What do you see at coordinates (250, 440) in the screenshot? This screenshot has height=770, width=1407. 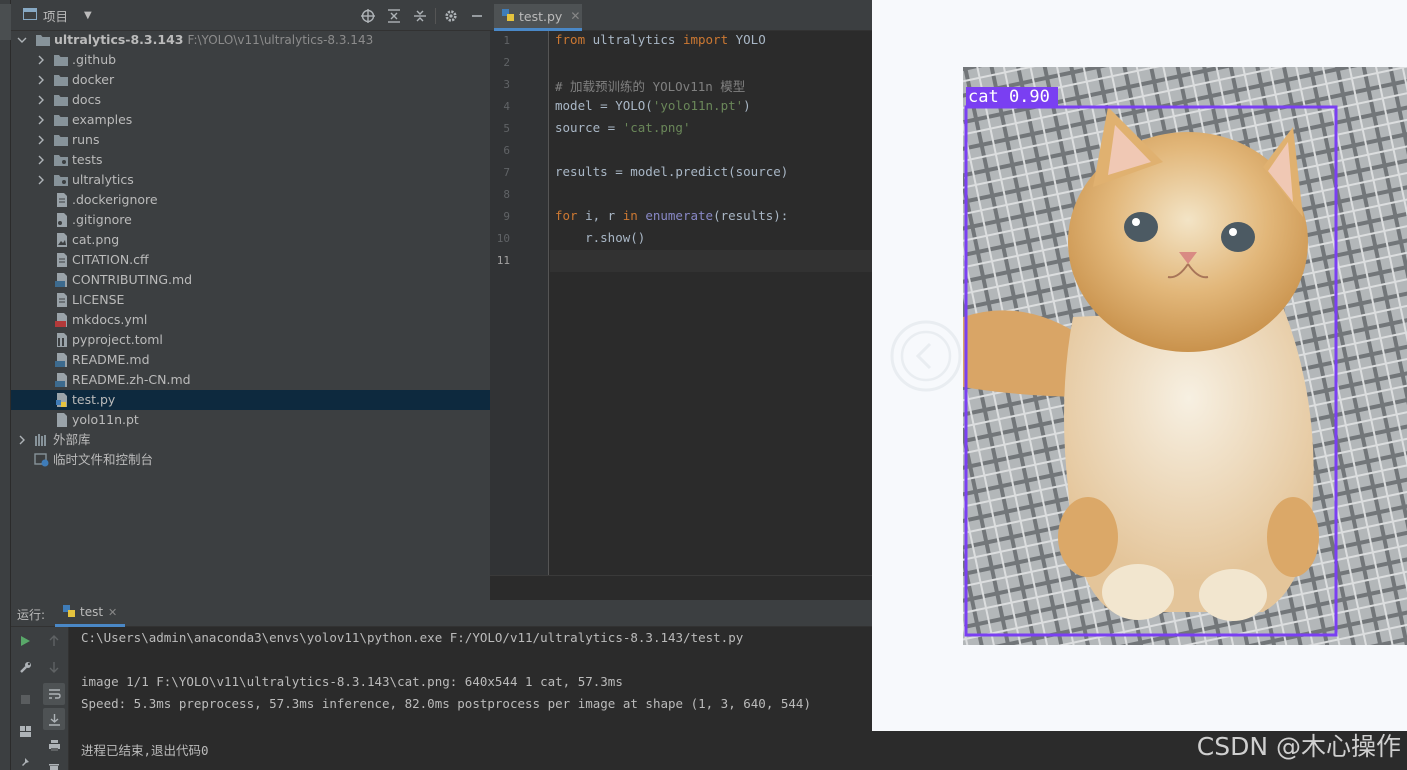 I see `tree-row-external-libraries: 外部库` at bounding box center [250, 440].